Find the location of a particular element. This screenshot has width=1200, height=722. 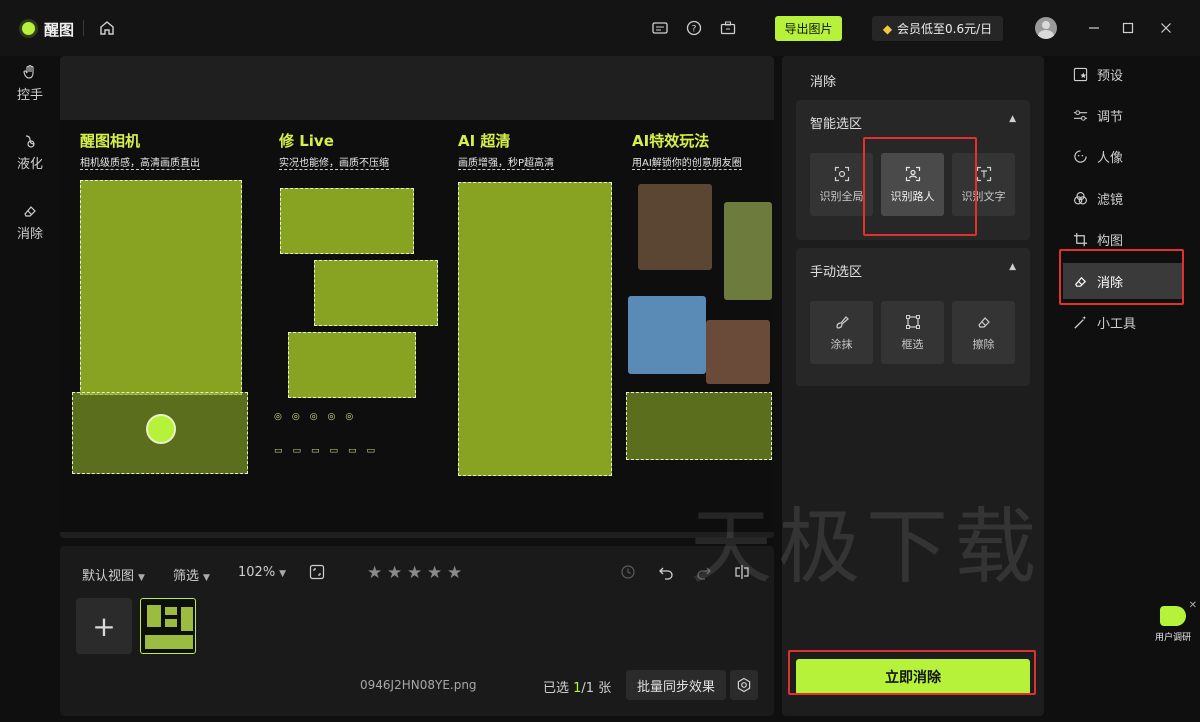

history-icon is located at coordinates (628, 572).